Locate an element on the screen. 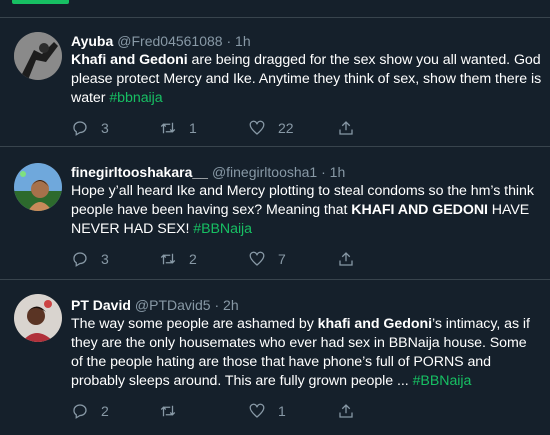  reply-button: 2 is located at coordinates (90, 411).